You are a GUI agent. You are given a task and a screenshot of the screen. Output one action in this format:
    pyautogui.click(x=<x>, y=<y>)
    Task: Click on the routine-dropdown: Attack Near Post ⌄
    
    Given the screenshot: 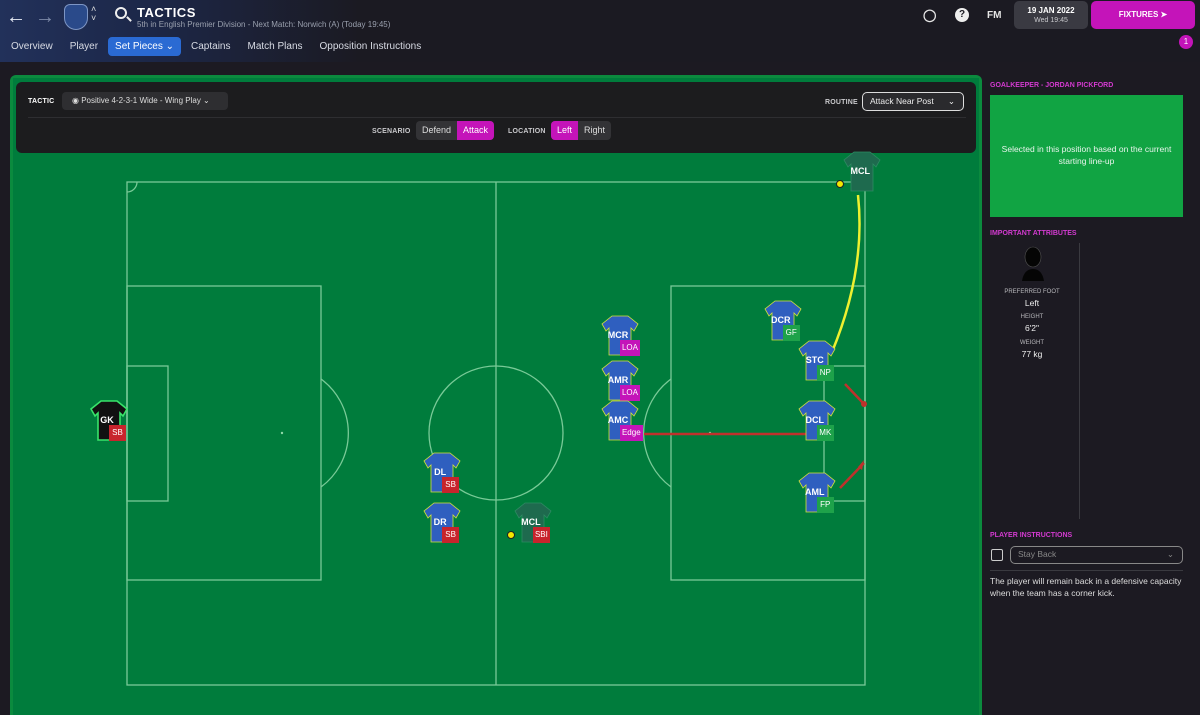 What is the action you would take?
    pyautogui.click(x=913, y=101)
    